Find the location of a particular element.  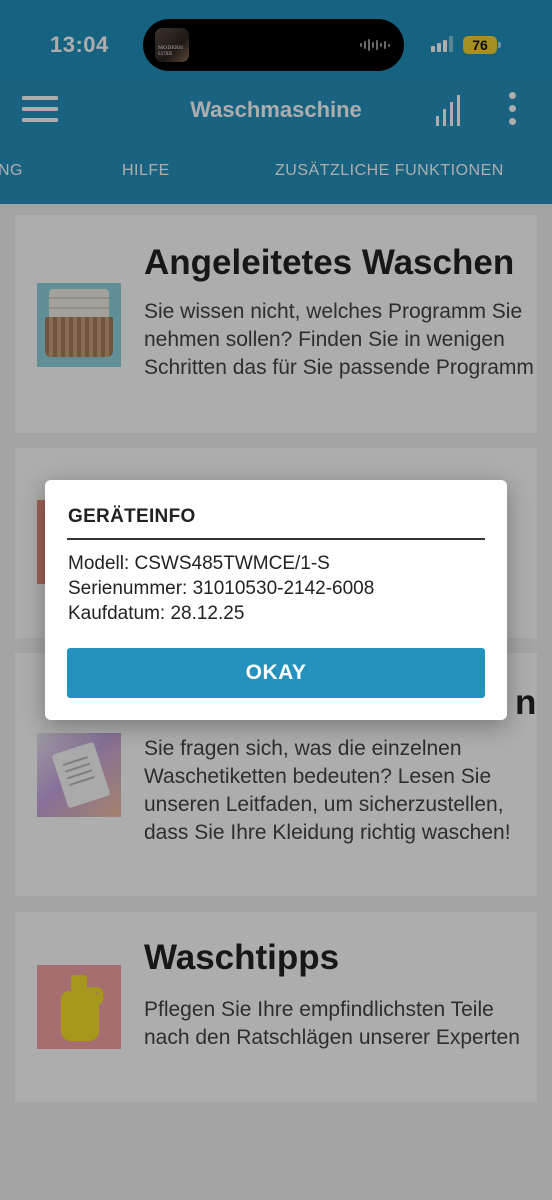

purchase-date-text: Kaufdatum: 28.12.25 is located at coordinates (156, 613).